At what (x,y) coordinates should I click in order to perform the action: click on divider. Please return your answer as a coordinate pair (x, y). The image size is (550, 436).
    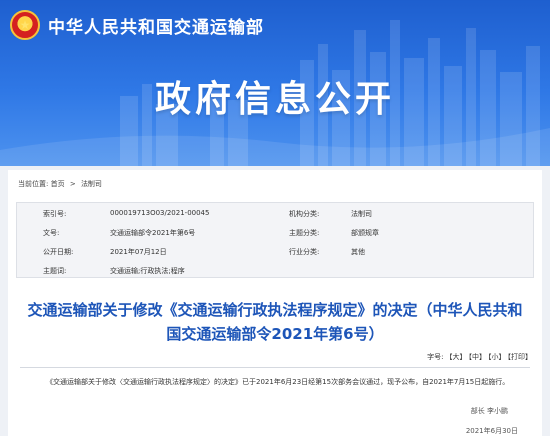
    Looking at the image, I should click on (275, 367).